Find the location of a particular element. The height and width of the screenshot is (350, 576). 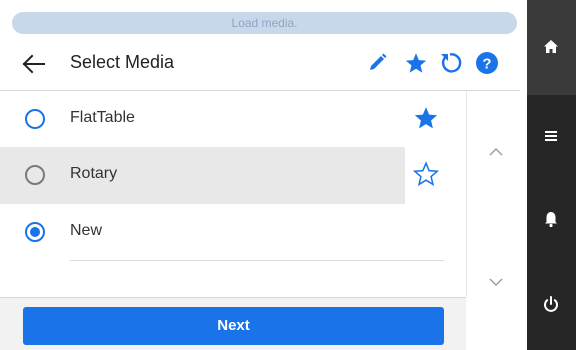

radio-checked-icon is located at coordinates (35, 232).